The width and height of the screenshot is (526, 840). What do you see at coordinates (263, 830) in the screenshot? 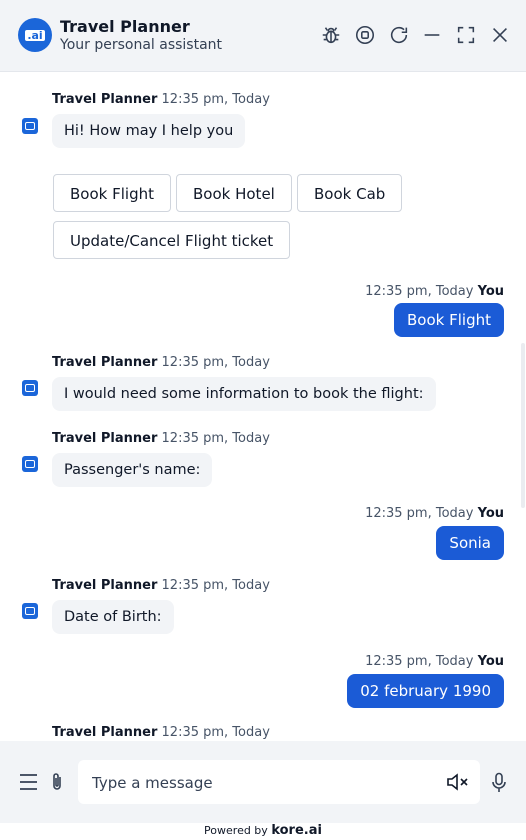
I see `powered-by: Powered by kore.ai` at bounding box center [263, 830].